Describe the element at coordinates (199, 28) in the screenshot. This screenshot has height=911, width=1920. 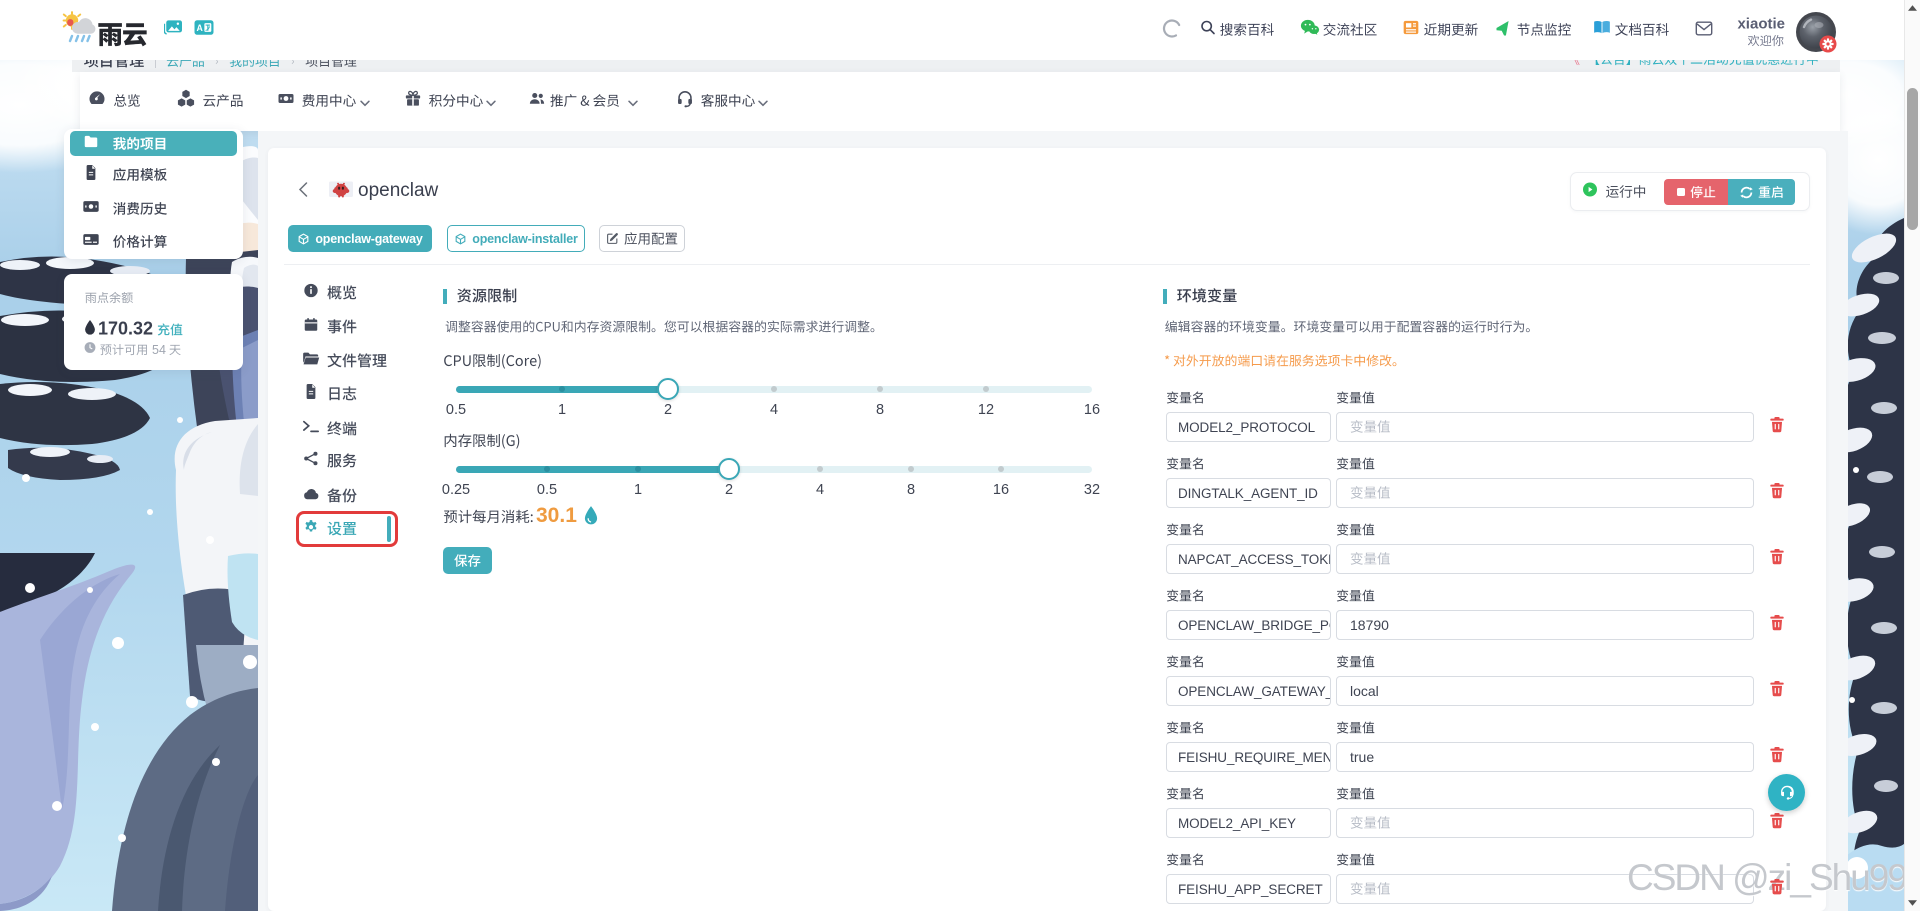
I see `svg-text: A` at that location.